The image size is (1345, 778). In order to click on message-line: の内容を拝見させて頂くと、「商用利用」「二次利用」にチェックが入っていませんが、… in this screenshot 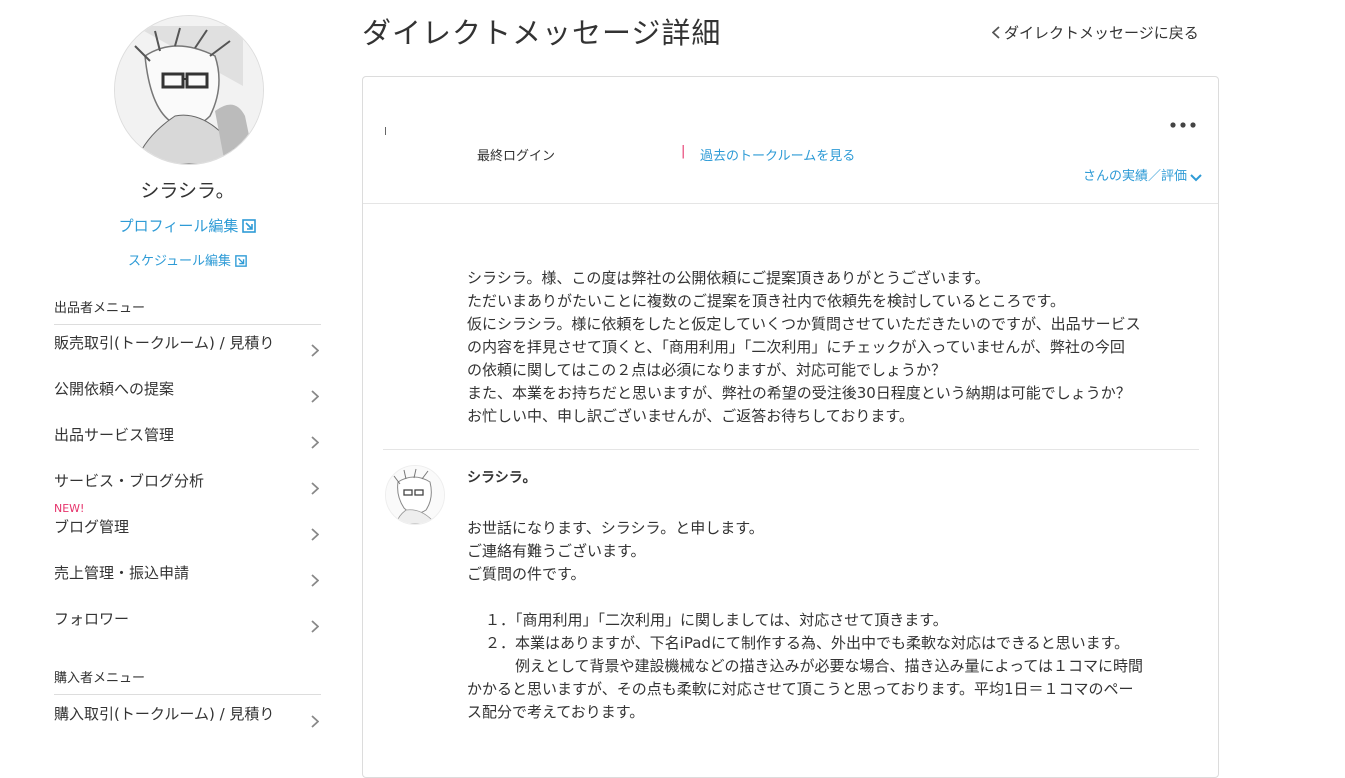, I will do `click(796, 347)`.